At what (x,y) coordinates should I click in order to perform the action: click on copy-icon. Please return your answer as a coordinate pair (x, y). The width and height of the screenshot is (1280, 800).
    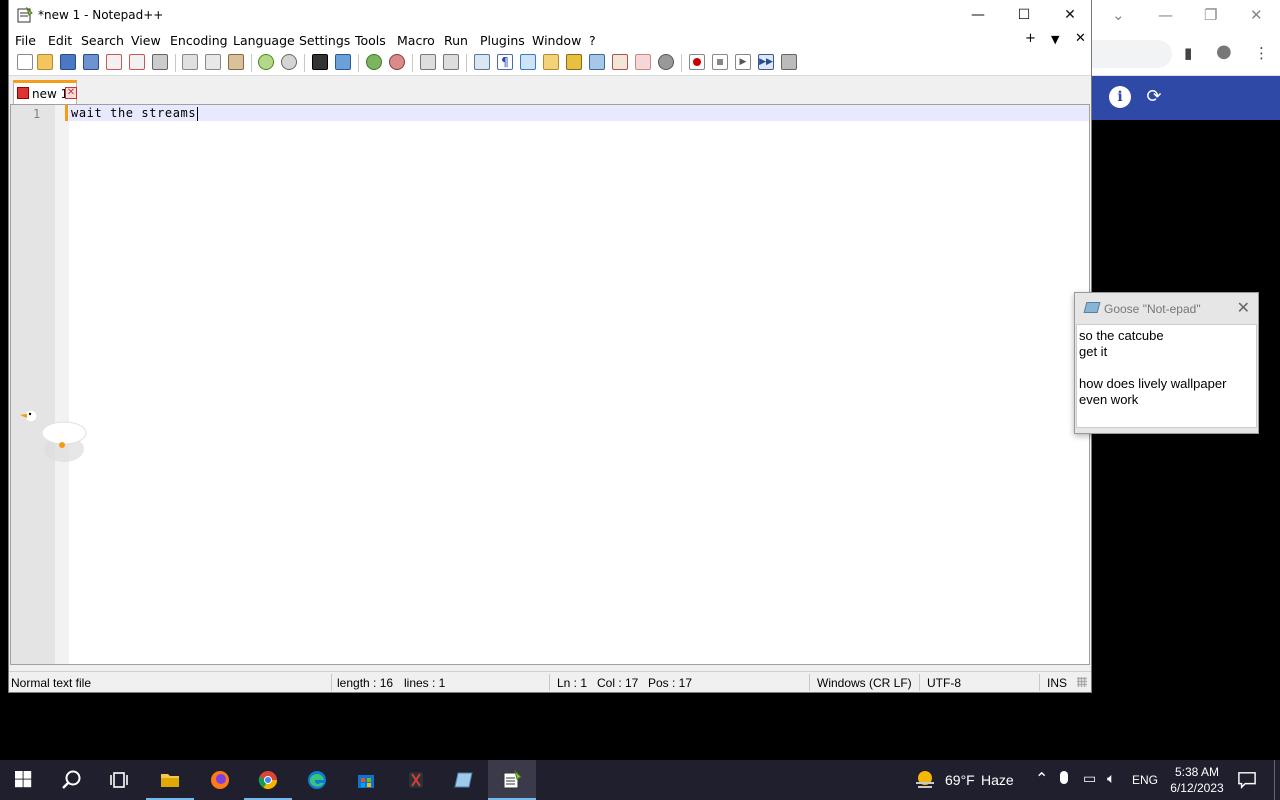
    Looking at the image, I should click on (213, 62).